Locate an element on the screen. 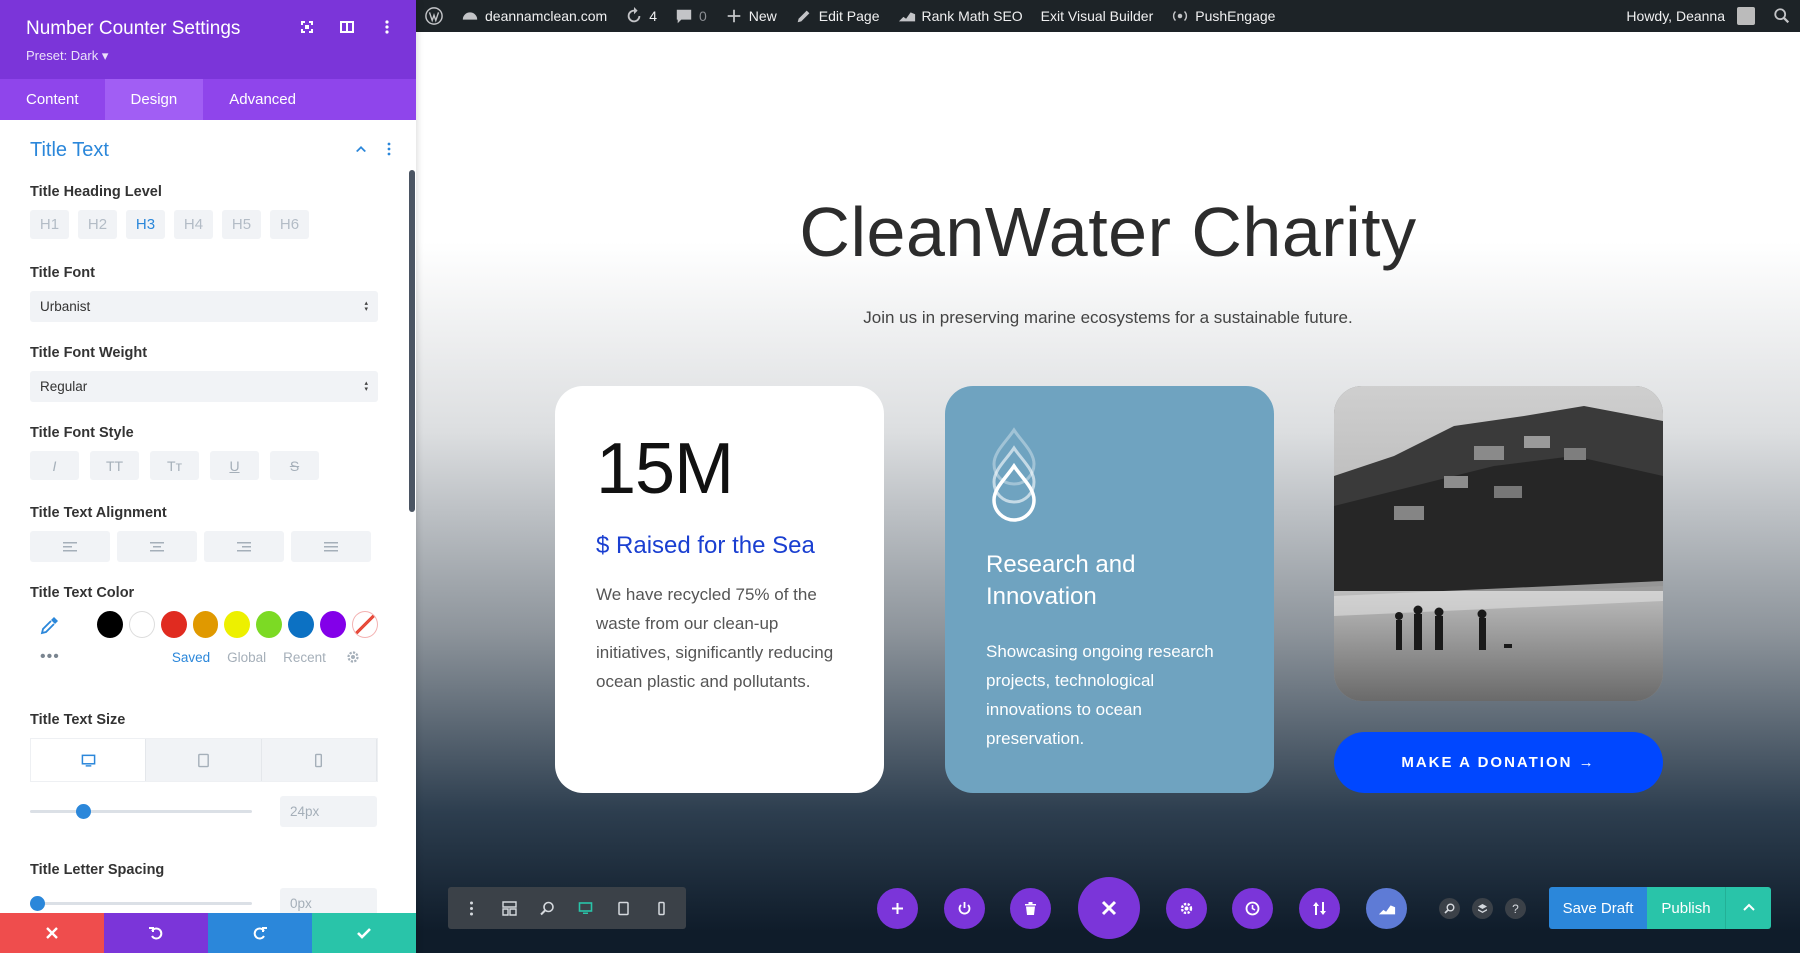  redo-button is located at coordinates (260, 933).